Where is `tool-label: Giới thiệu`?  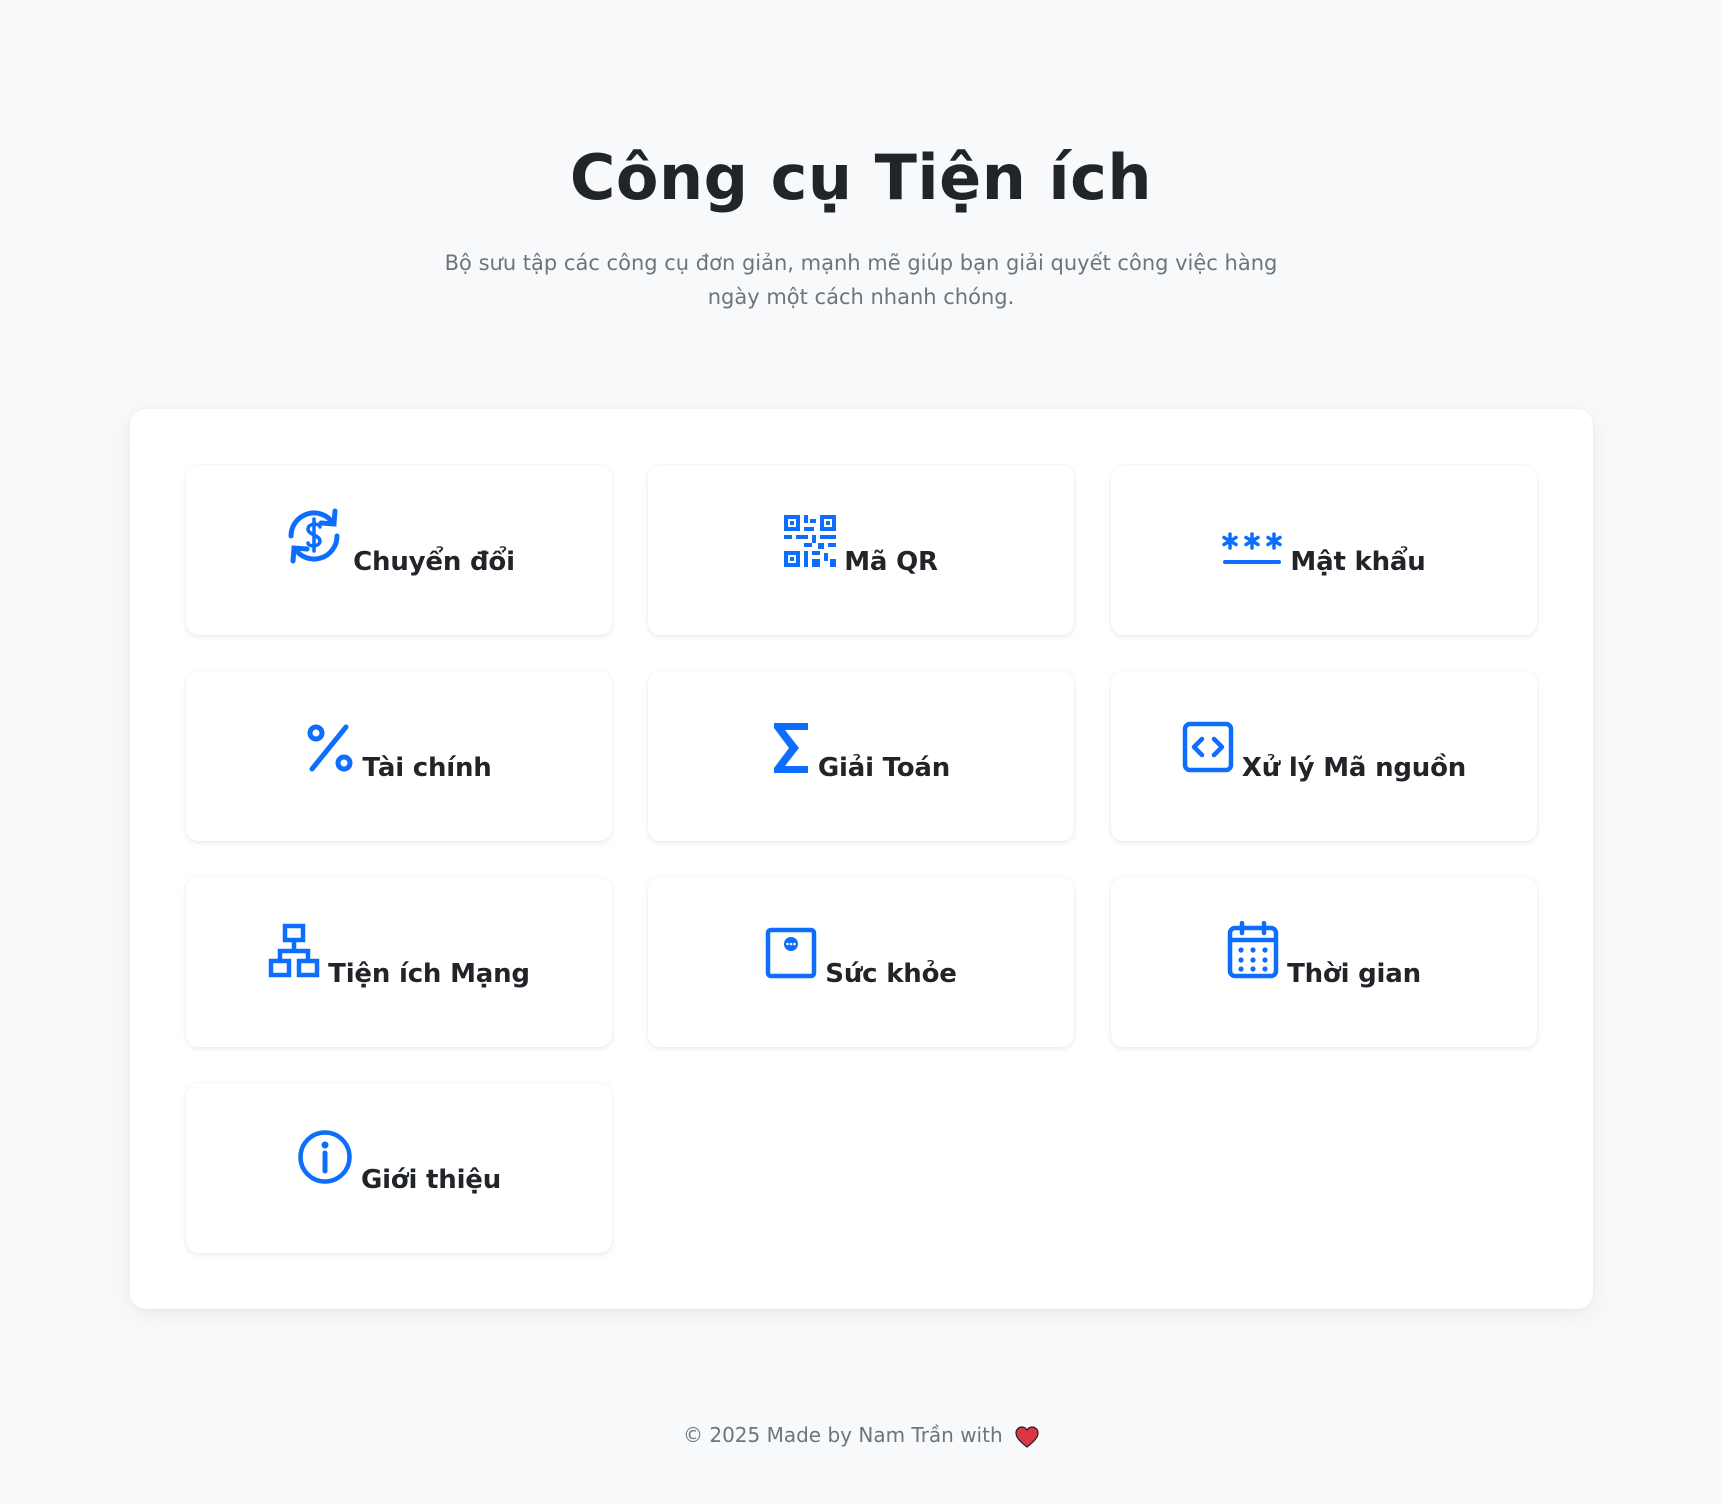
tool-label: Giới thiệu is located at coordinates (431, 1180).